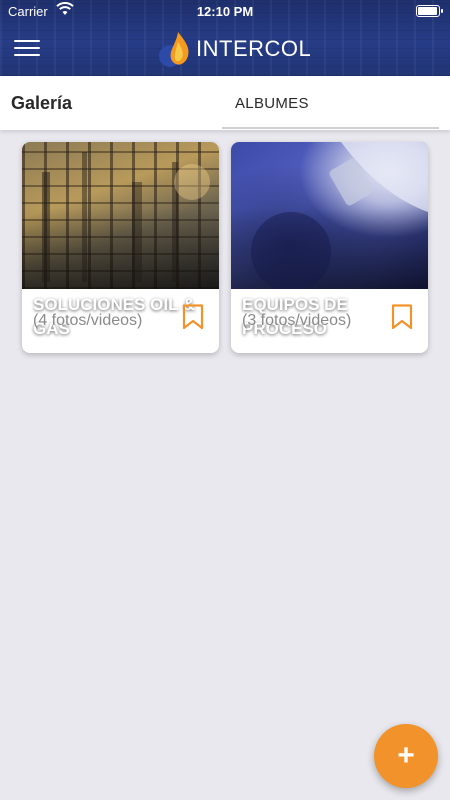 This screenshot has height=800, width=450. Describe the element at coordinates (297, 320) in the screenshot. I see `album-count: (3 fotos/videos)` at that location.